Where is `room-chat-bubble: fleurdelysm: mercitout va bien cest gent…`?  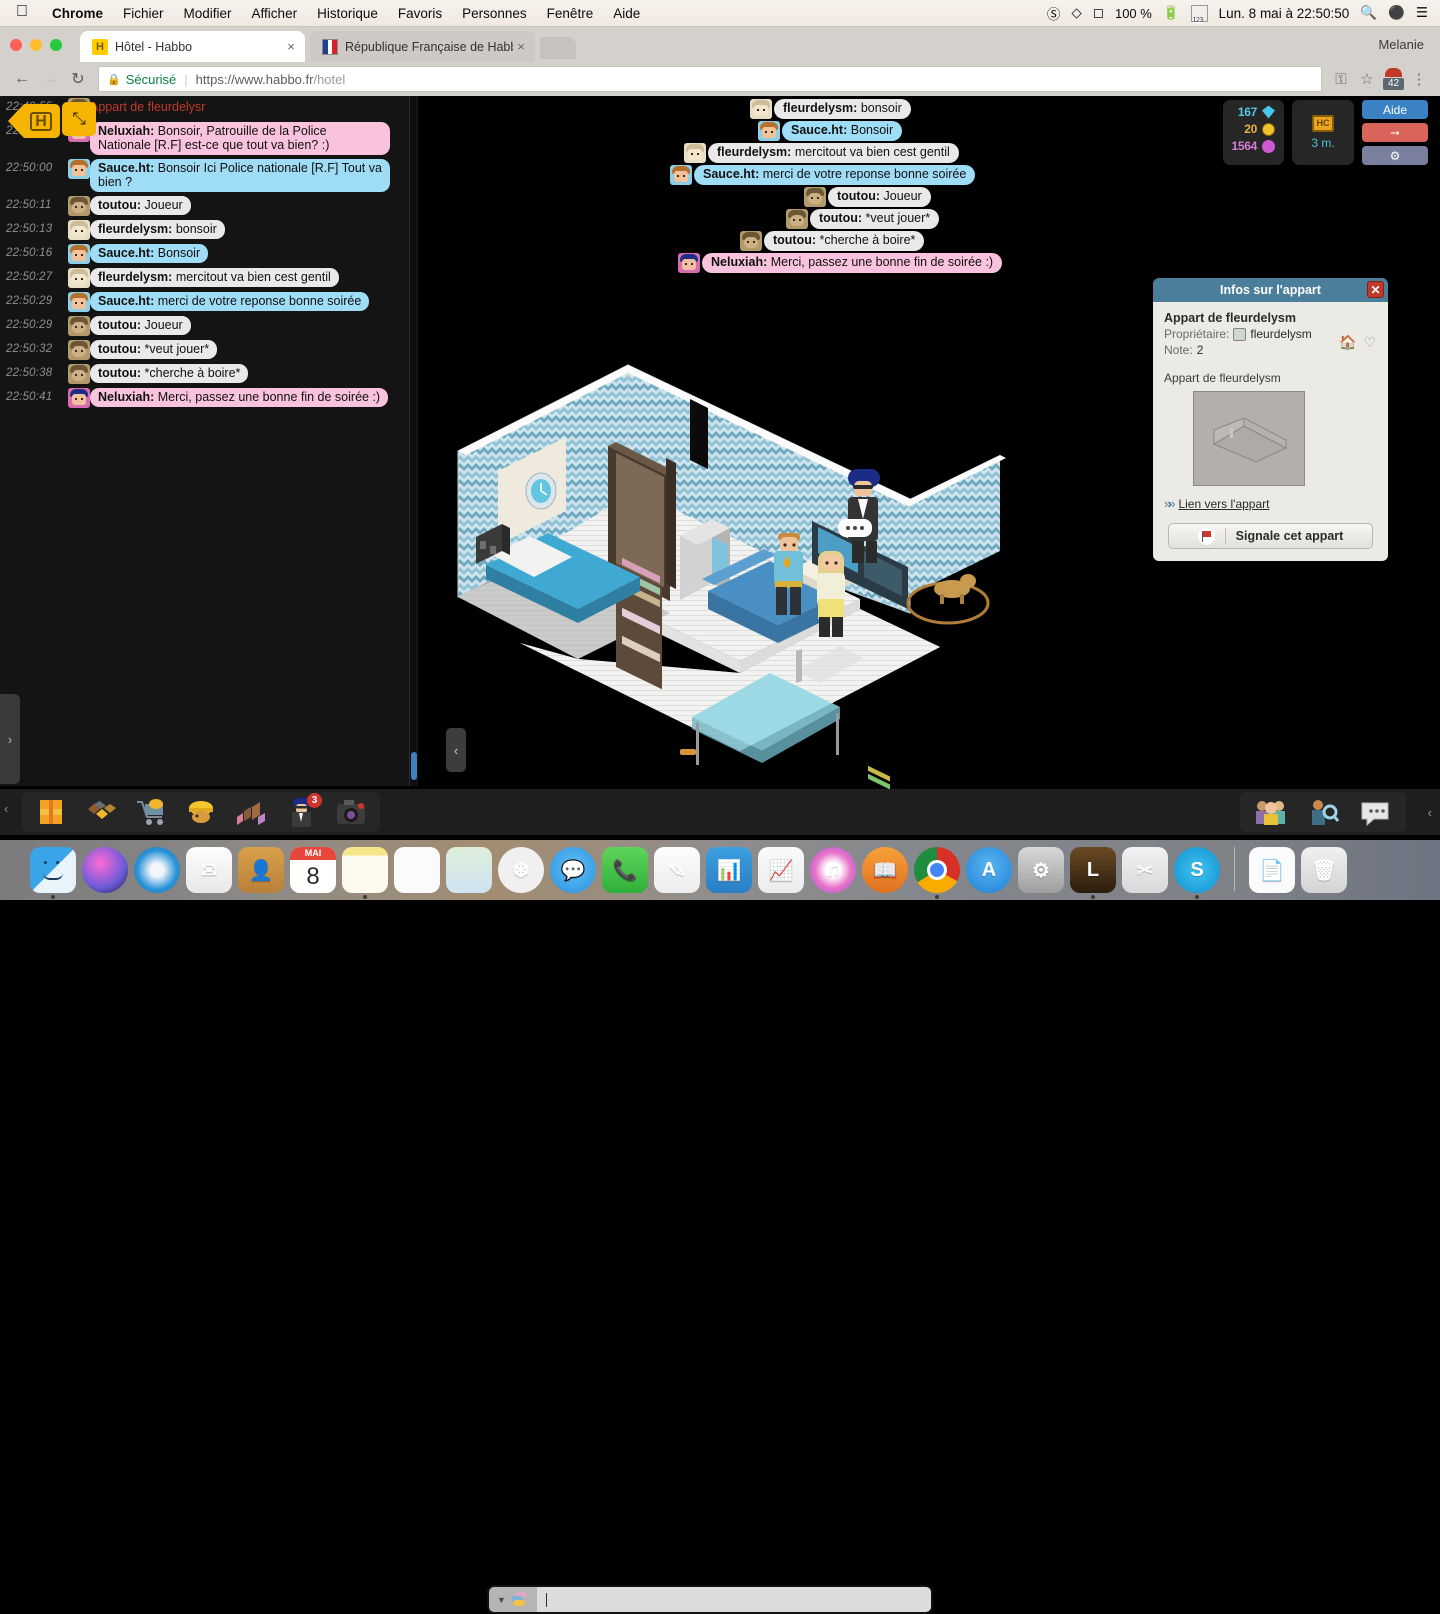
room-chat-bubble: fleurdelysm: mercitout va bien cest gent… is located at coordinates (821, 154).